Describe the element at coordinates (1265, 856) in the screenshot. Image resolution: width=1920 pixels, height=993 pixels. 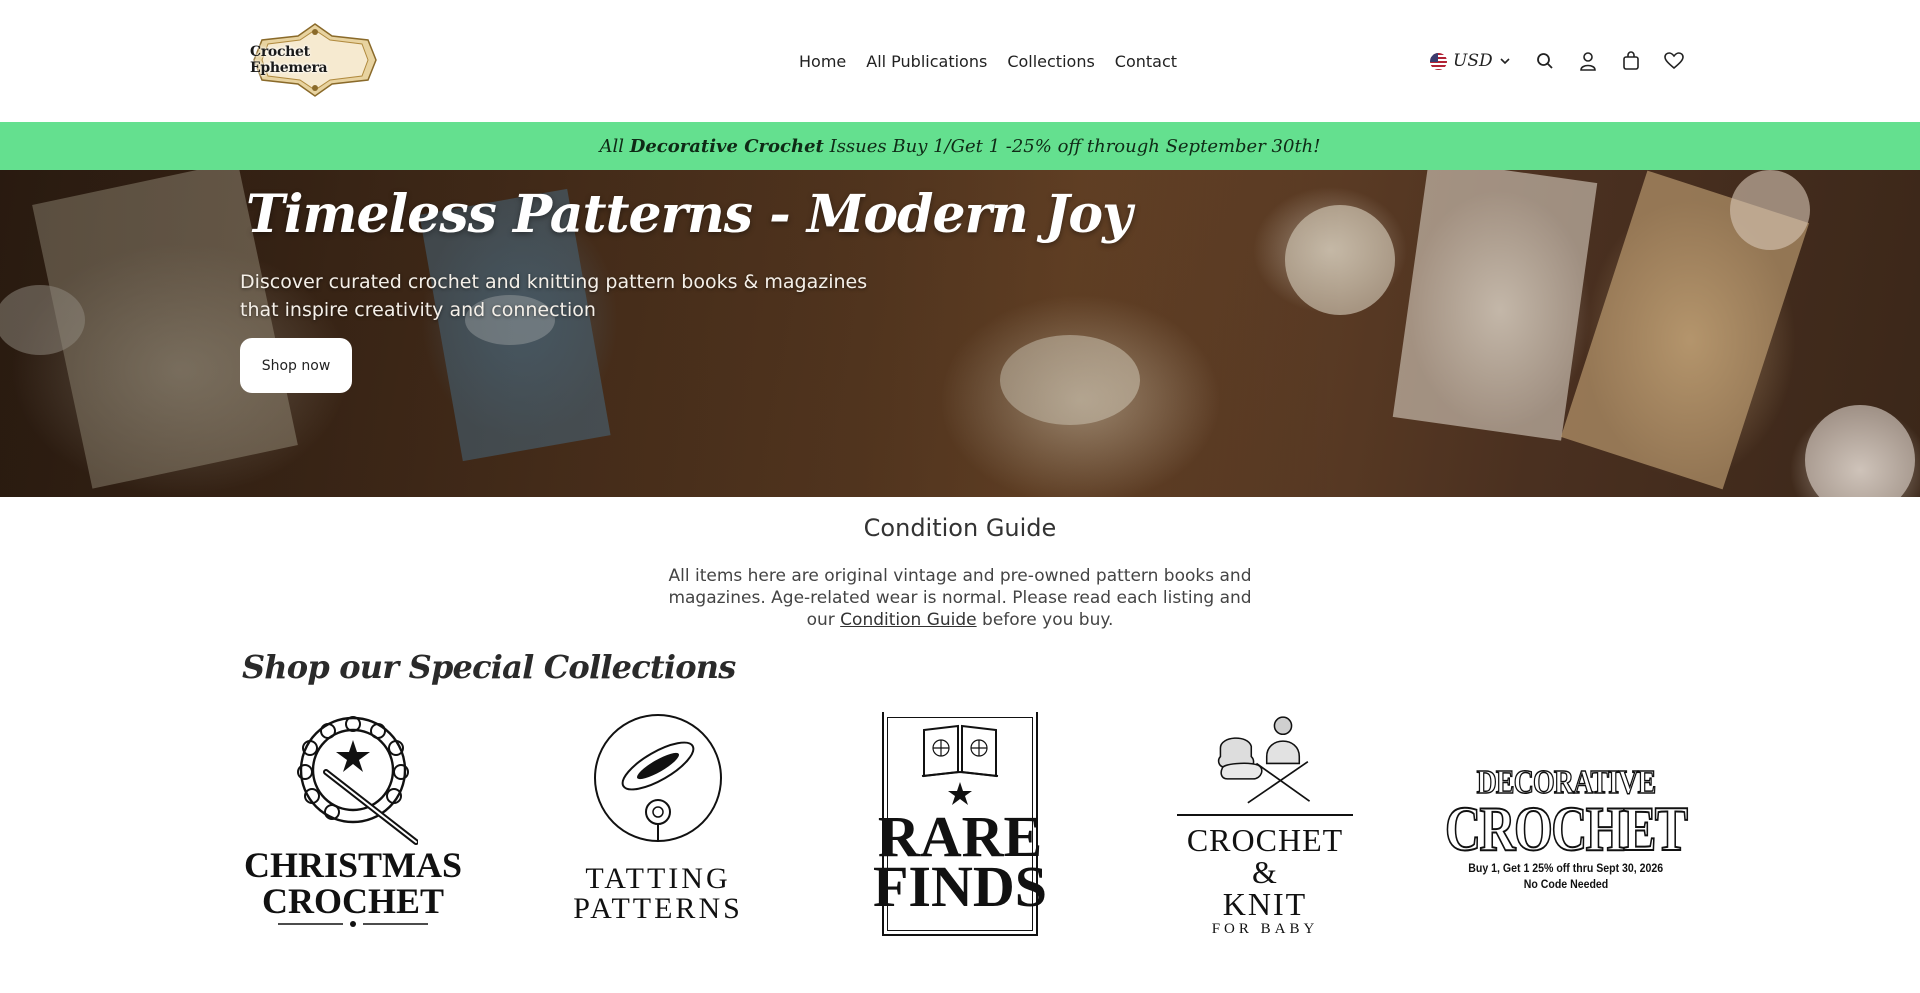
I see `baby-line1: CROCHET &` at that location.